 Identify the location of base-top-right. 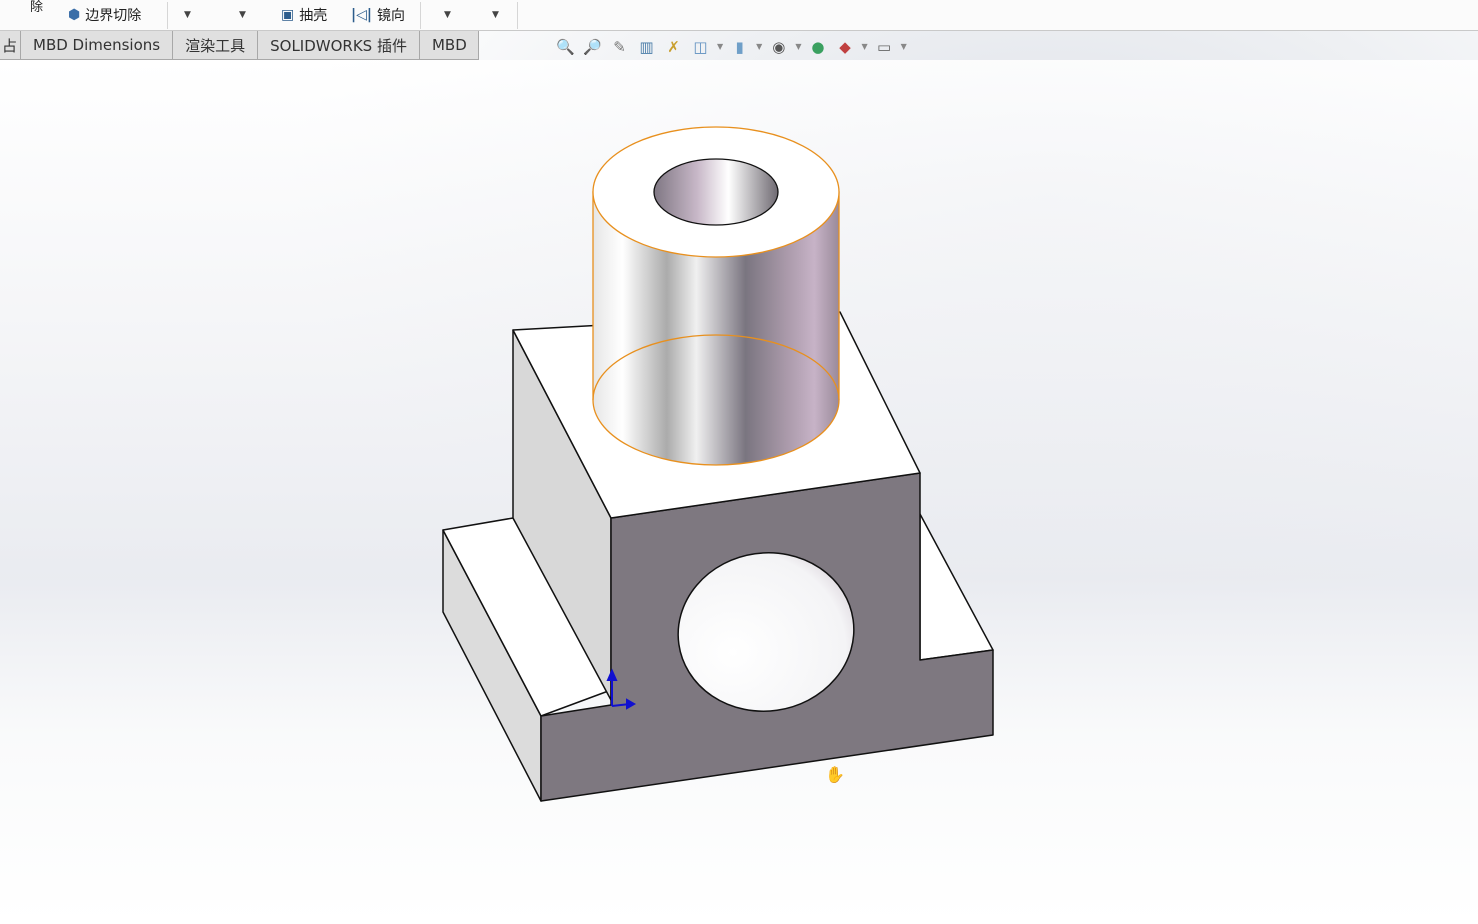
(956, 587).